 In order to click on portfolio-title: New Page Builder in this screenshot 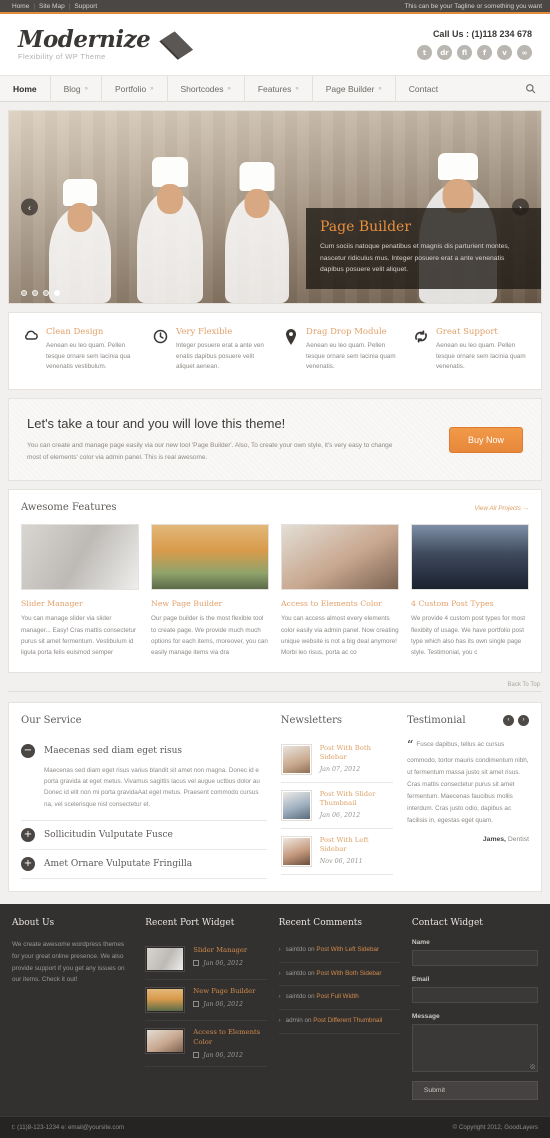, I will do `click(210, 603)`.